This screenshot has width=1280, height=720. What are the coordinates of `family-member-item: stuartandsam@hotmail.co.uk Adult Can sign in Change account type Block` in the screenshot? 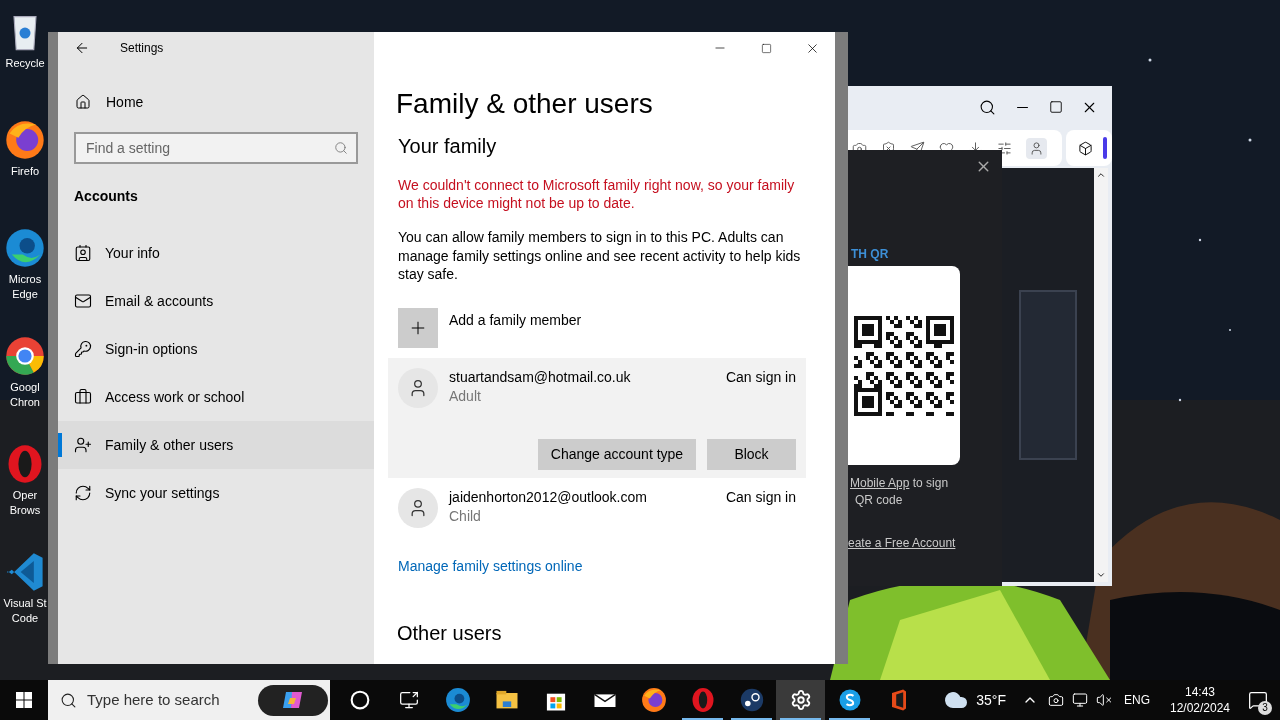 It's located at (597, 417).